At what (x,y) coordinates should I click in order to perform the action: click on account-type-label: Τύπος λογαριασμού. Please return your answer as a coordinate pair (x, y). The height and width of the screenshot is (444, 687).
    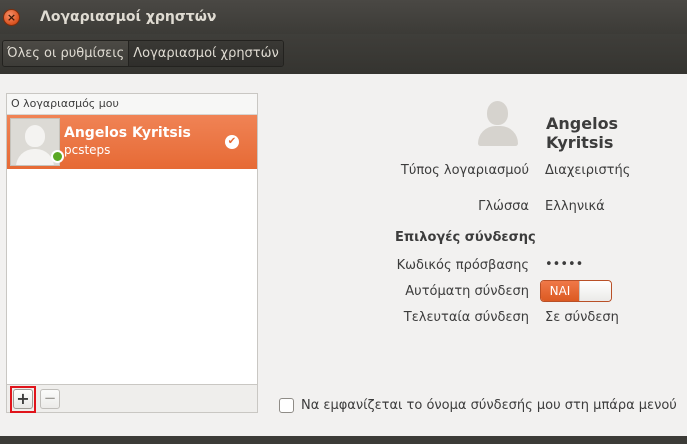
    Looking at the image, I should click on (464, 170).